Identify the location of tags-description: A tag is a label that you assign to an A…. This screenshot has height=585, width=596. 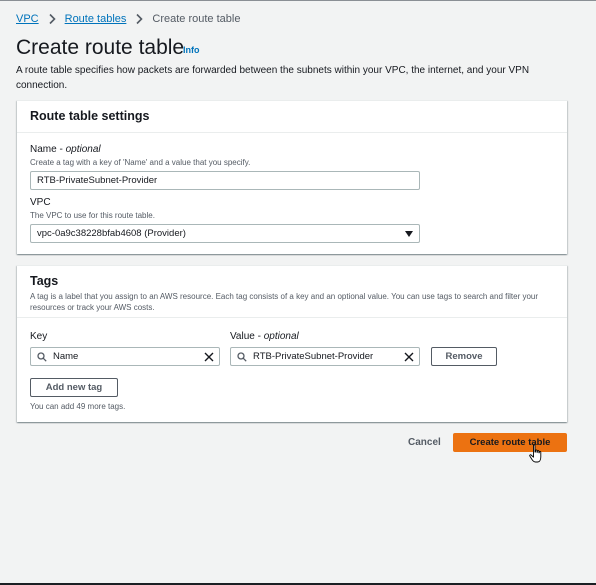
(284, 302).